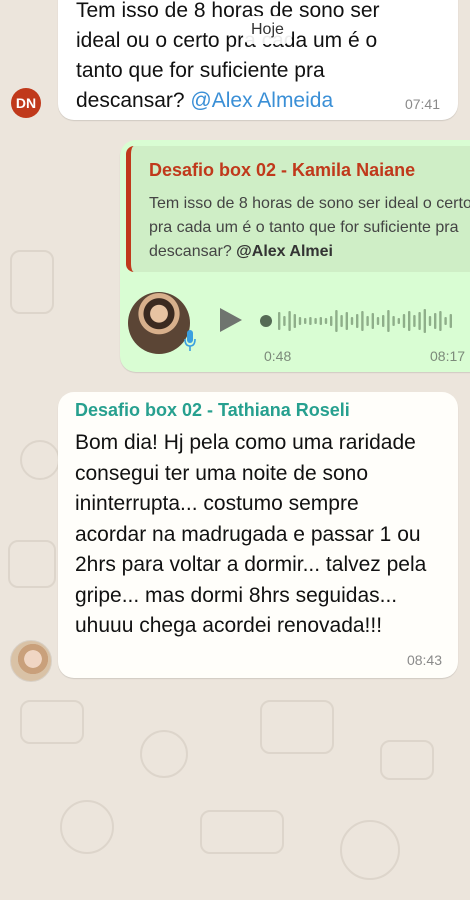  I want to click on avatar: DN, so click(26, 103).